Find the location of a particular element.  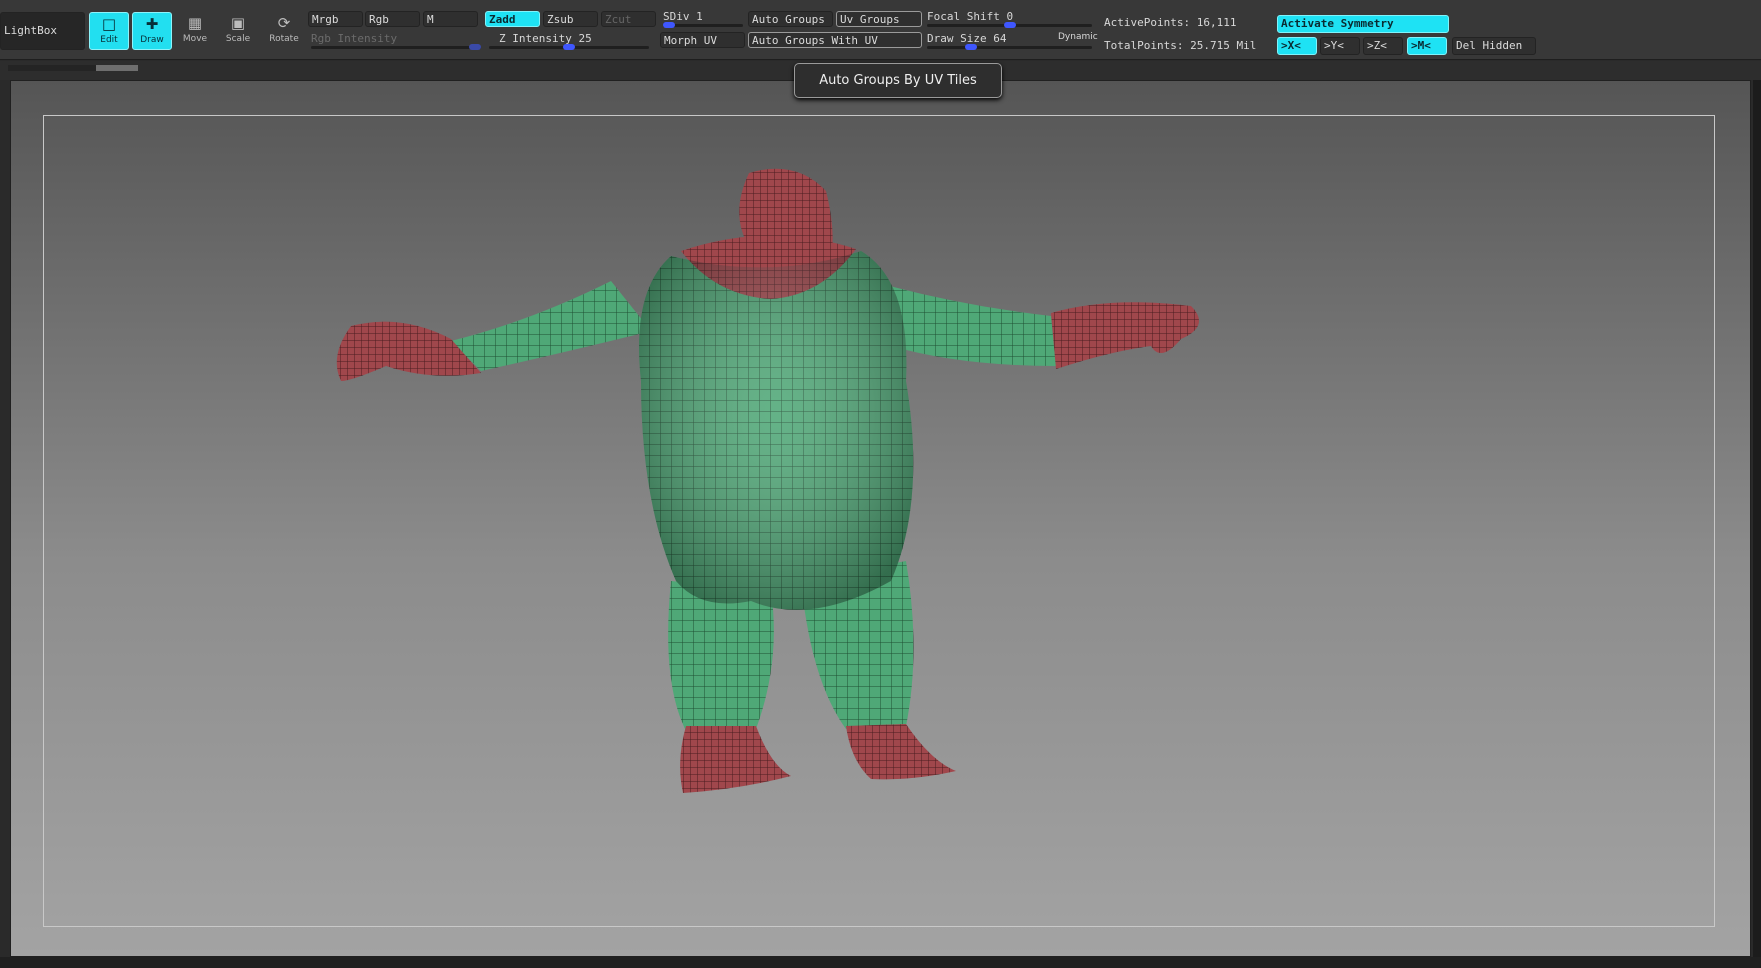

right-foot is located at coordinates (901, 752).